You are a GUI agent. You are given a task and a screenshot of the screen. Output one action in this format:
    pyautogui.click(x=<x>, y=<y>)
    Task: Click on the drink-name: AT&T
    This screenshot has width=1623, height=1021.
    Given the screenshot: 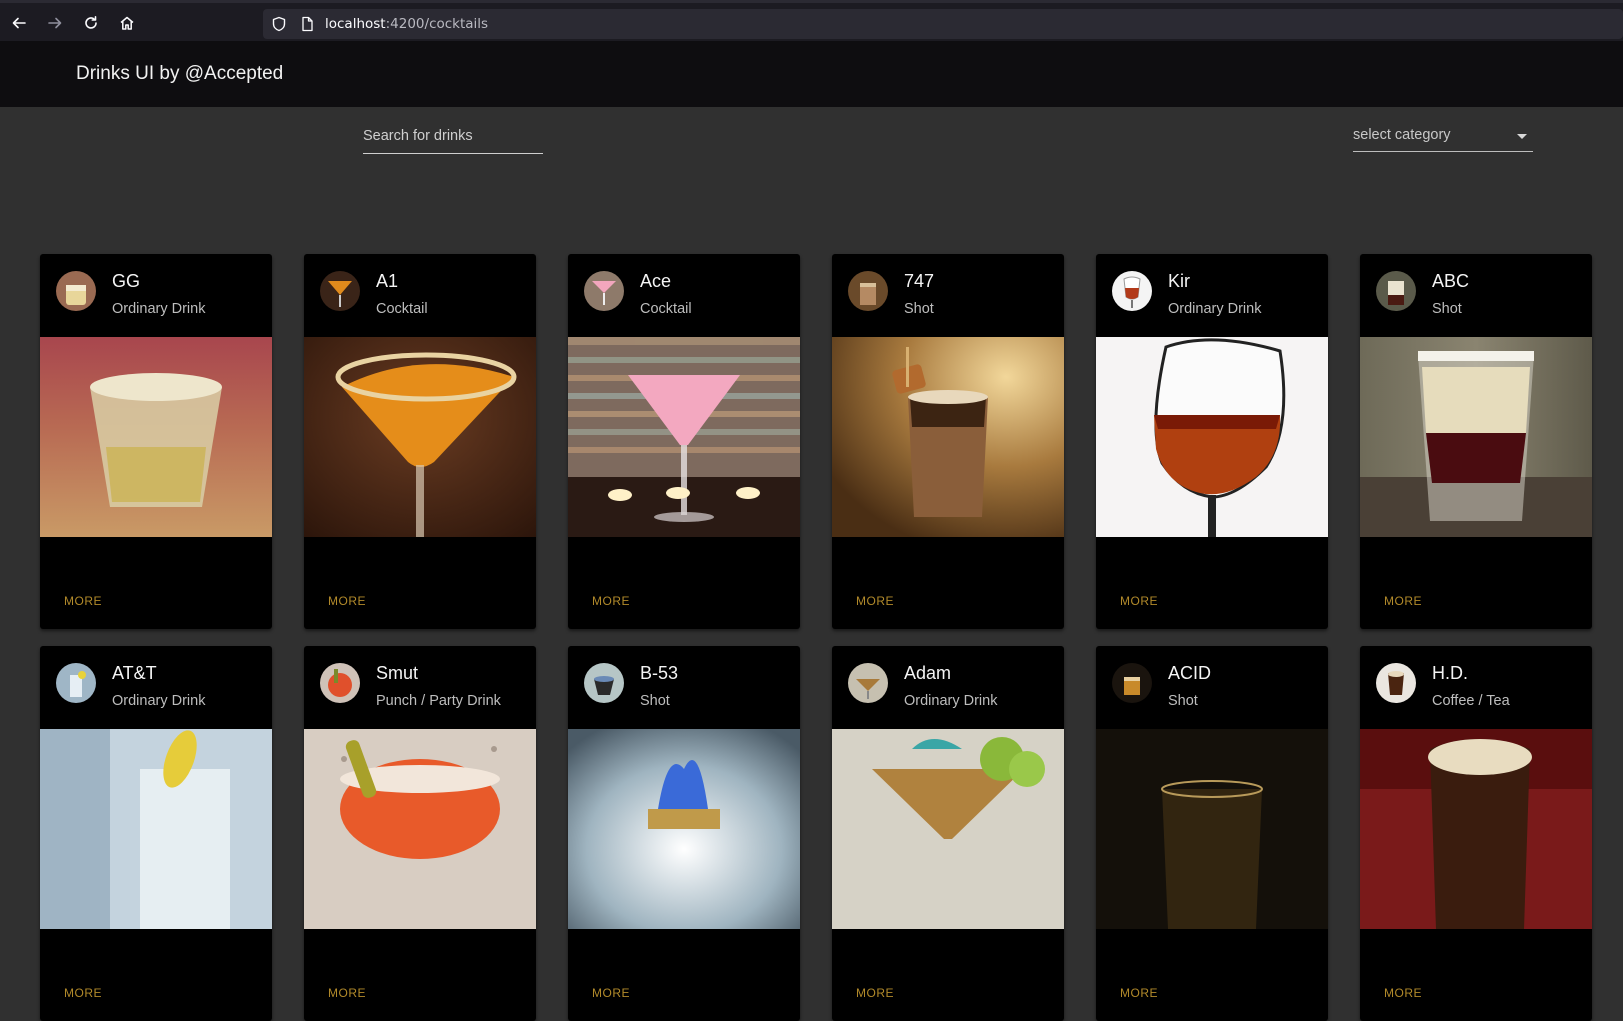 What is the action you would take?
    pyautogui.click(x=134, y=673)
    